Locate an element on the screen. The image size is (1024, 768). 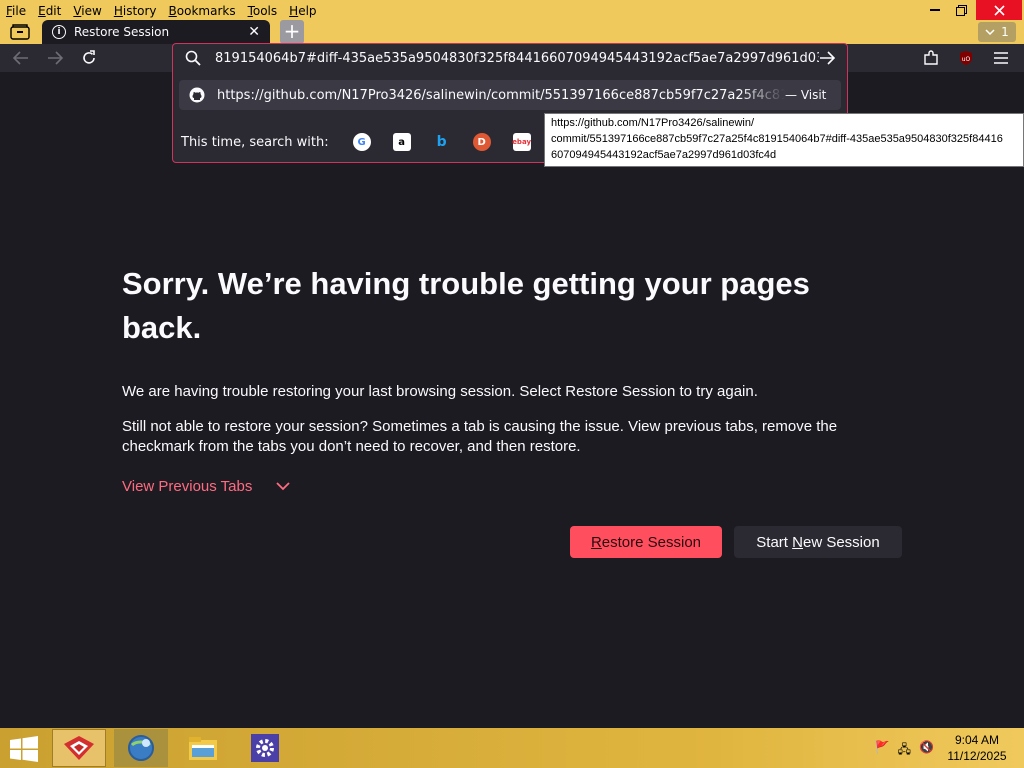
new-tab-button: + is located at coordinates (292, 32).